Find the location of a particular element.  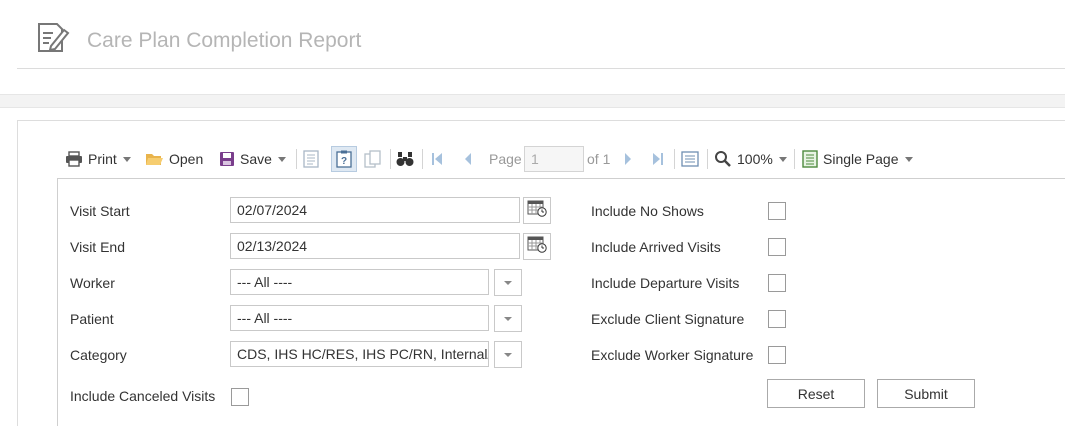

parameters-icon: ? is located at coordinates (344, 159).